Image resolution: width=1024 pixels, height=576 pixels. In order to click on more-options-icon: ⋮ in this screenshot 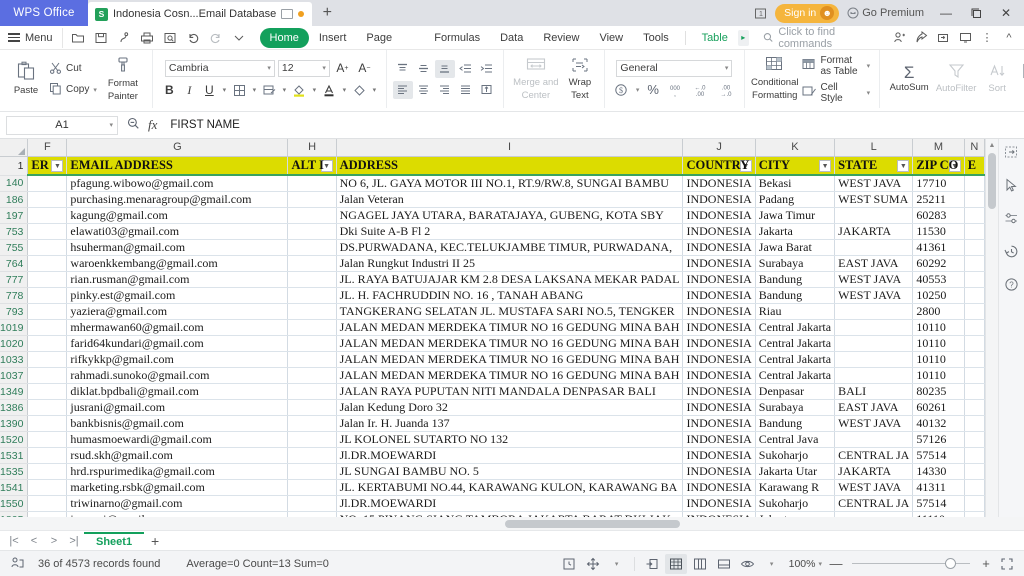, I will do `click(987, 38)`.